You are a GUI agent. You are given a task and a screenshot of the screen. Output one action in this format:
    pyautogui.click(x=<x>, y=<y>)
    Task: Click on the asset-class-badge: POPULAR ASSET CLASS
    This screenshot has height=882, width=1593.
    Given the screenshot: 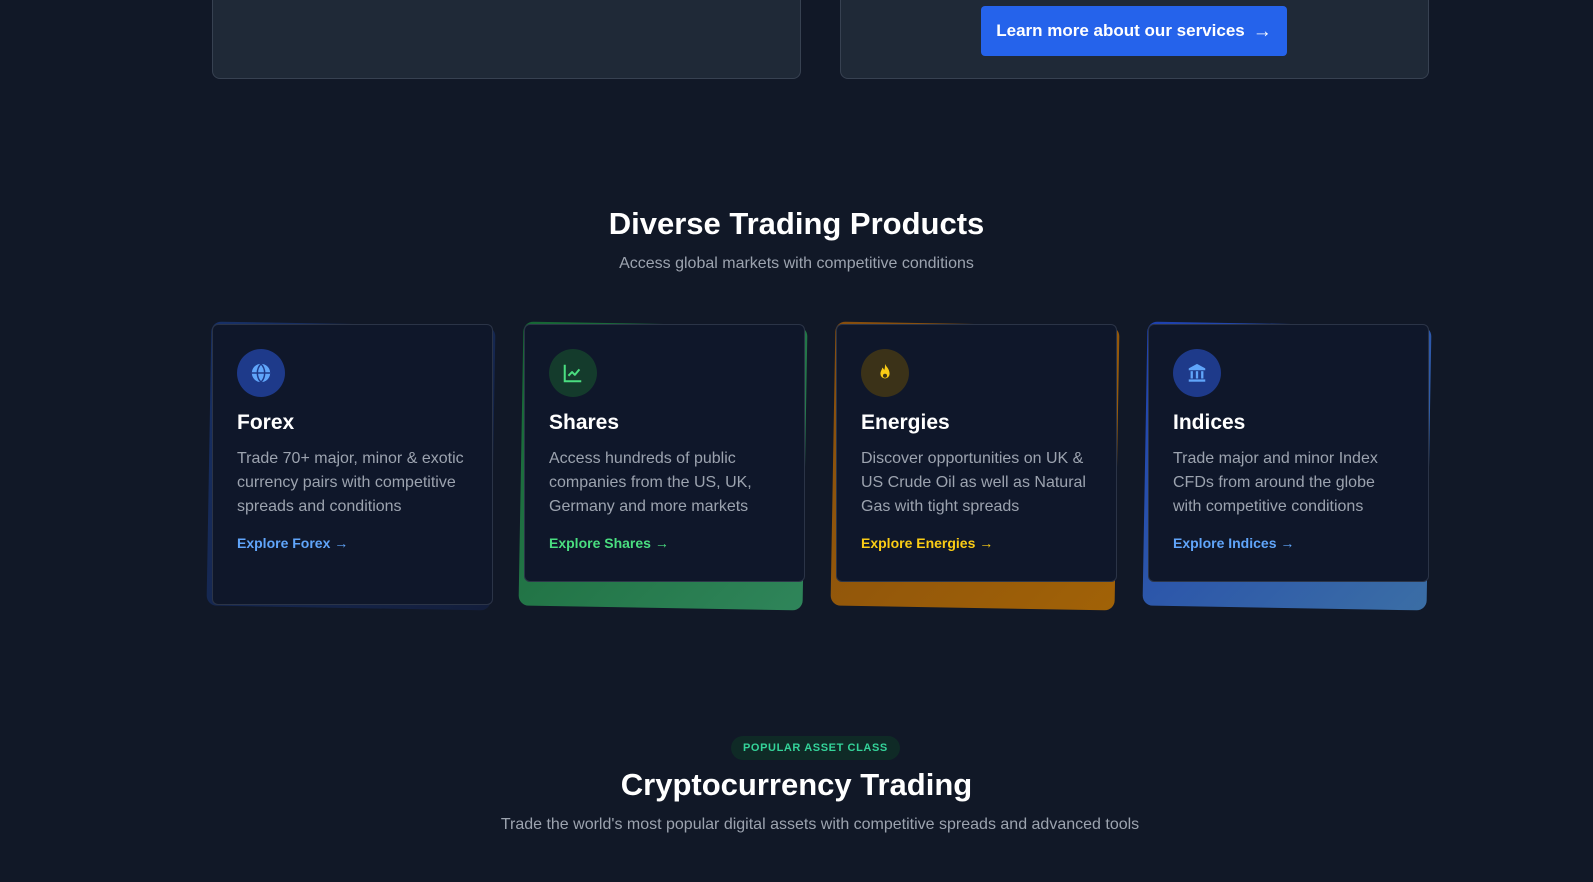 What is the action you would take?
    pyautogui.click(x=815, y=748)
    